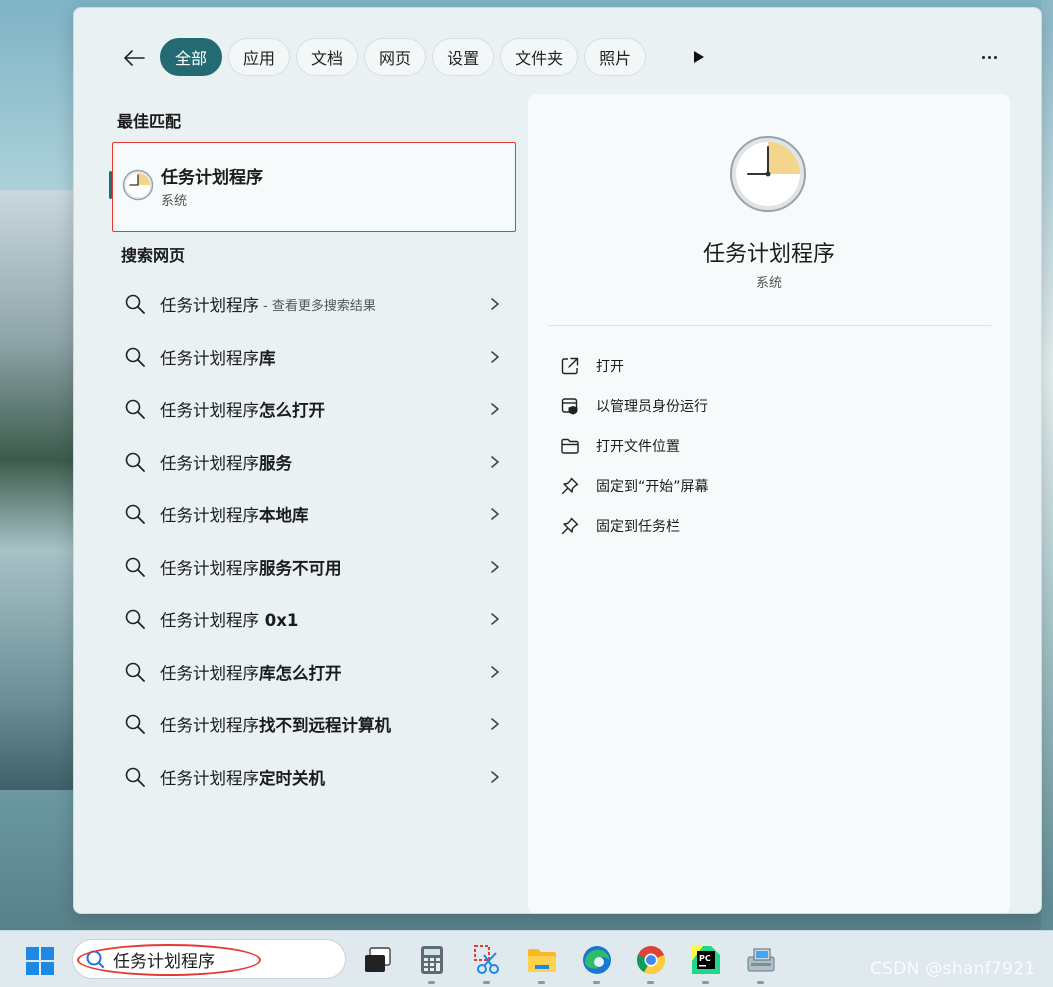 The image size is (1053, 987). What do you see at coordinates (307, 357) in the screenshot?
I see `web-search-item: 任务计划程序库` at bounding box center [307, 357].